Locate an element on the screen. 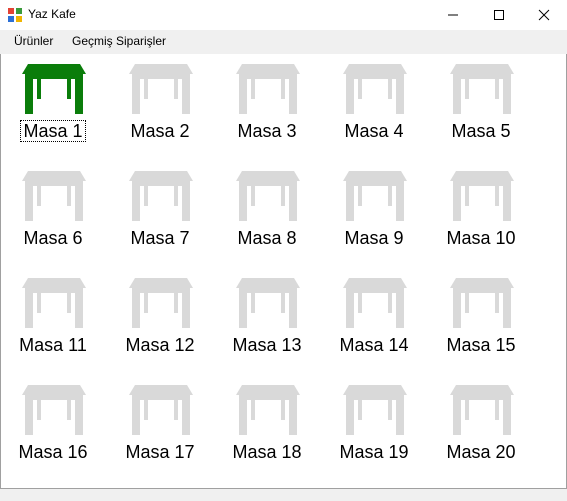 This screenshot has width=567, height=501. maximize-icon is located at coordinates (499, 15).